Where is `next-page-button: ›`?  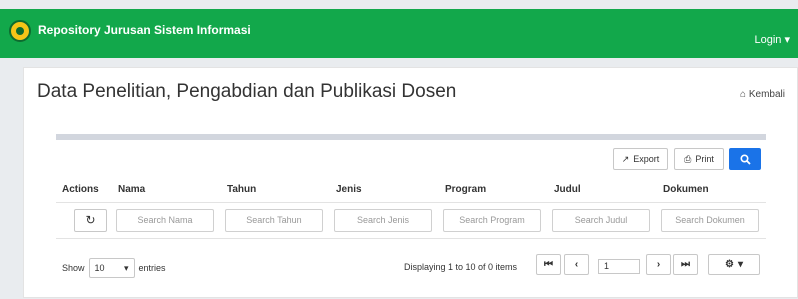
next-page-button: › is located at coordinates (658, 264).